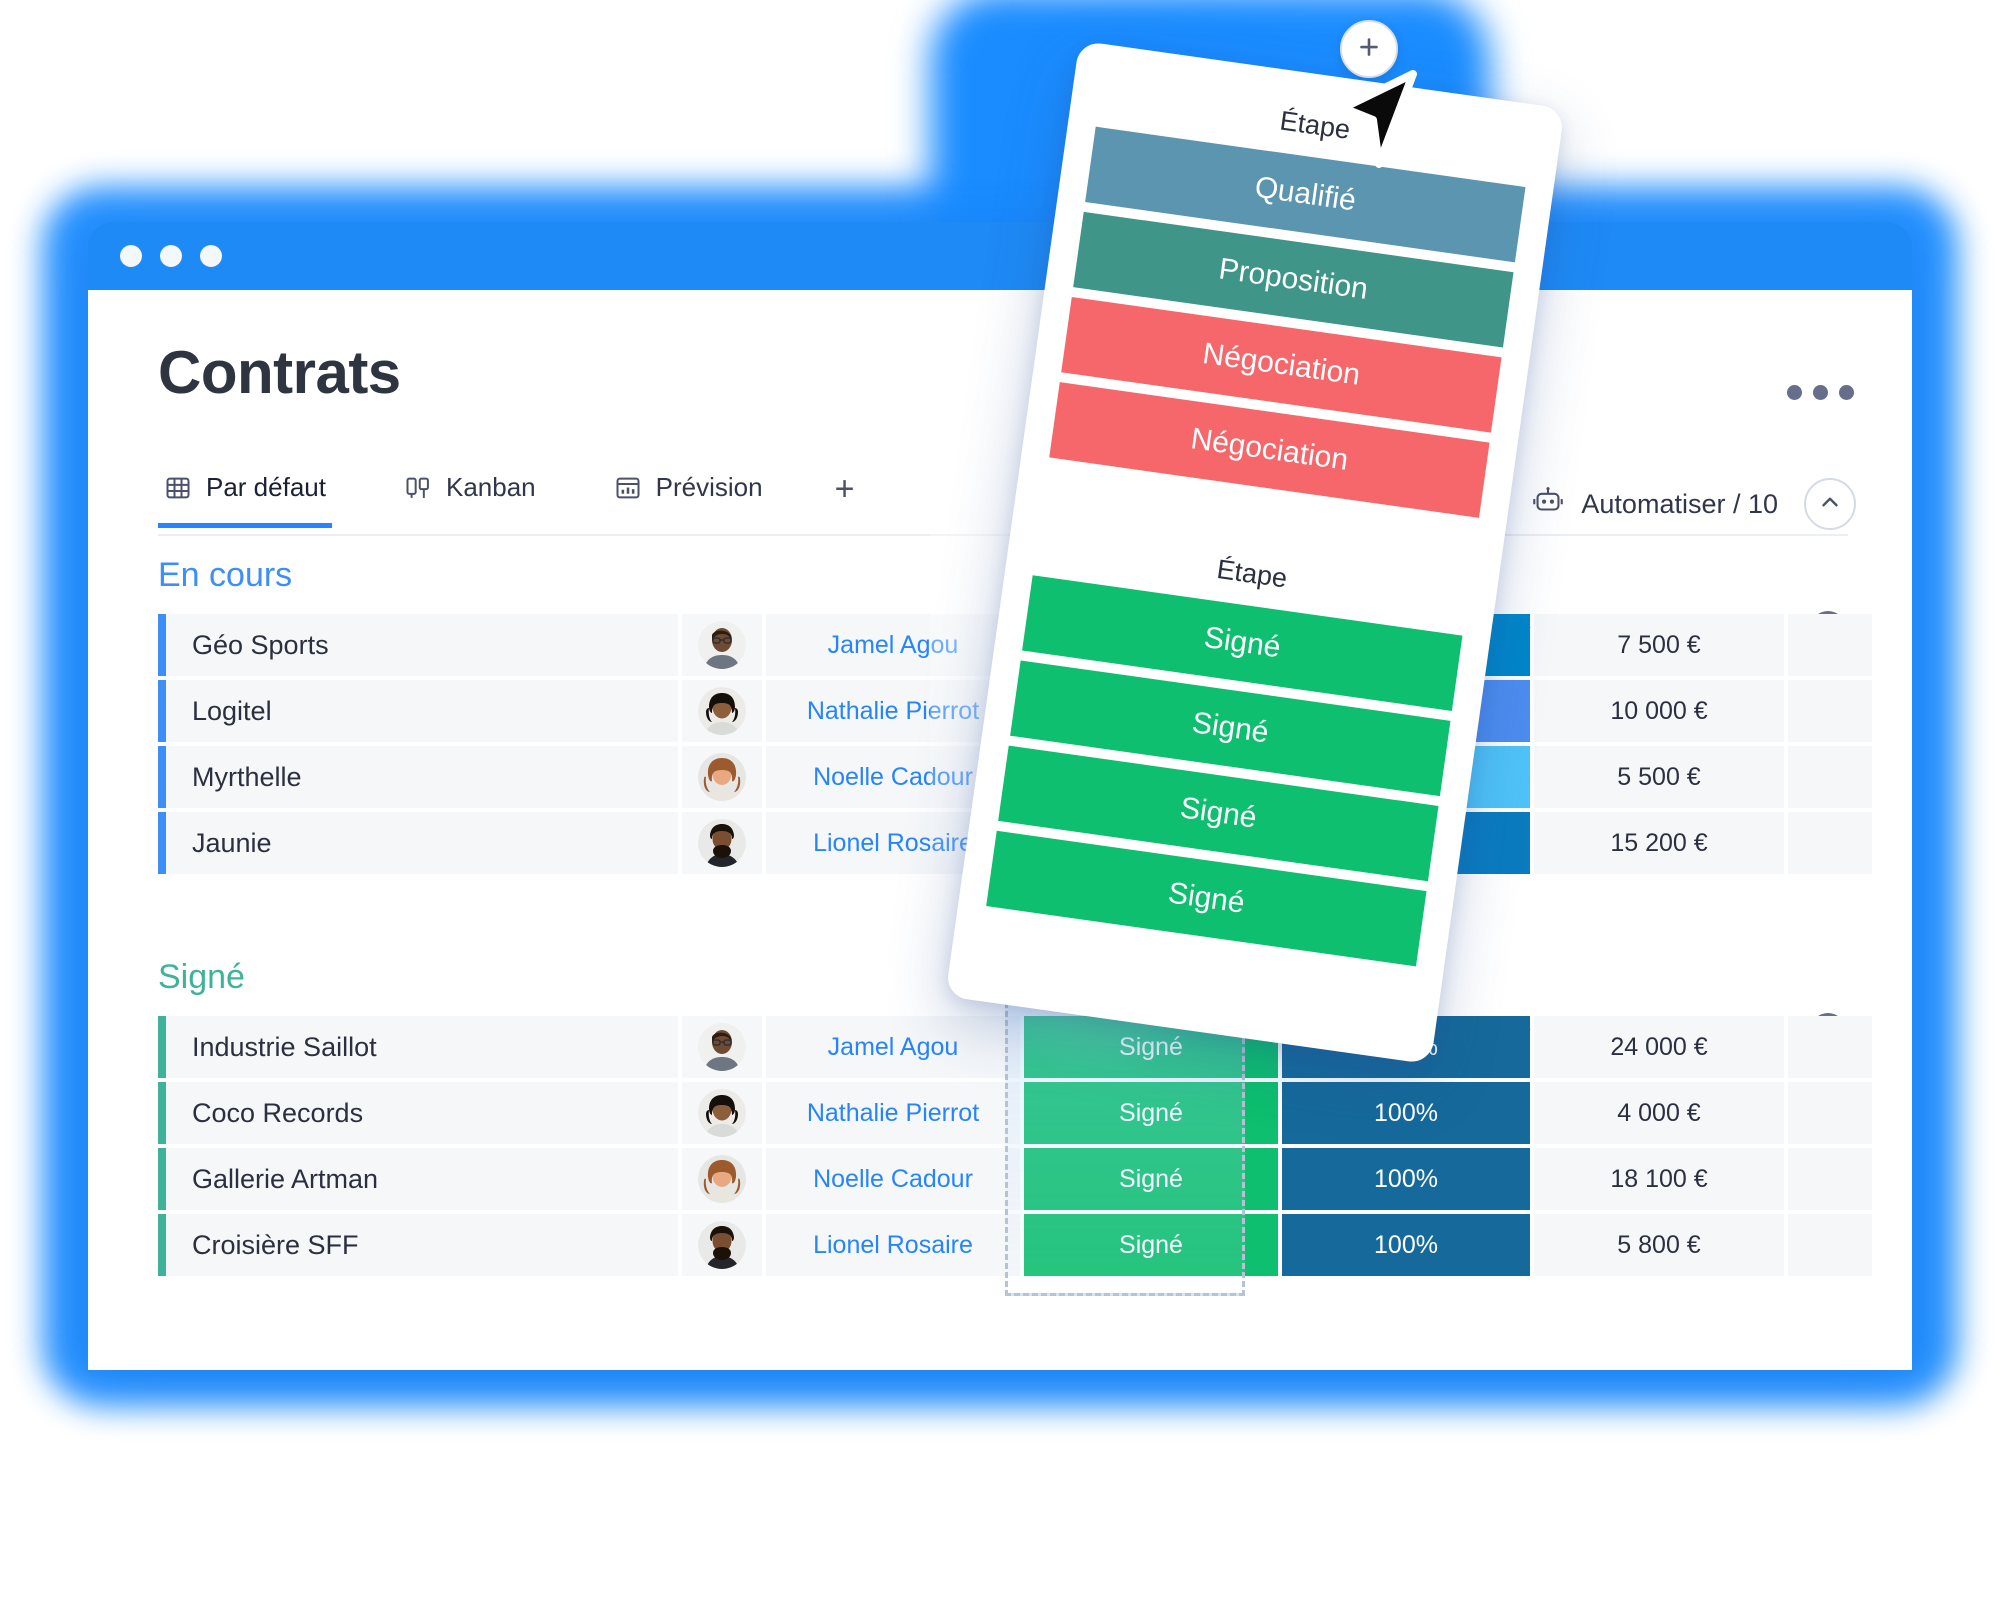 This screenshot has width=2000, height=1600. I want to click on stage-chip-label: Proposition, so click(1293, 279).